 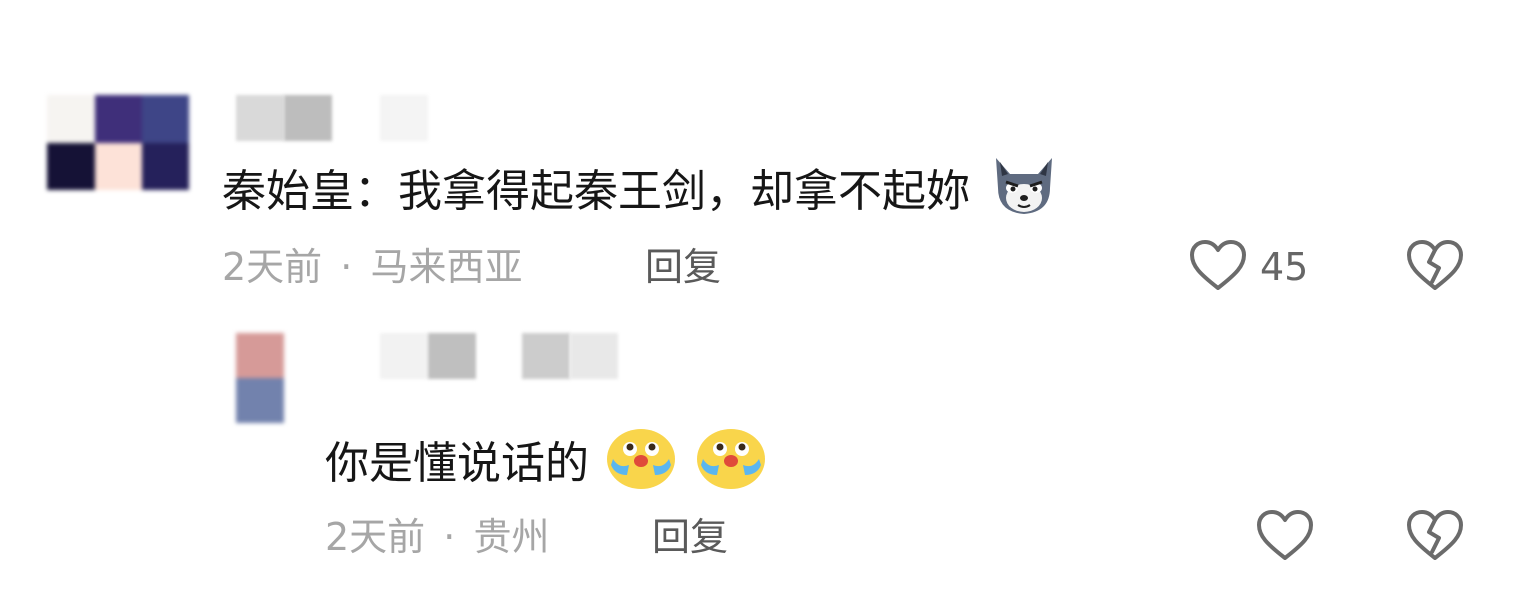 I want to click on avatar, so click(x=118, y=142).